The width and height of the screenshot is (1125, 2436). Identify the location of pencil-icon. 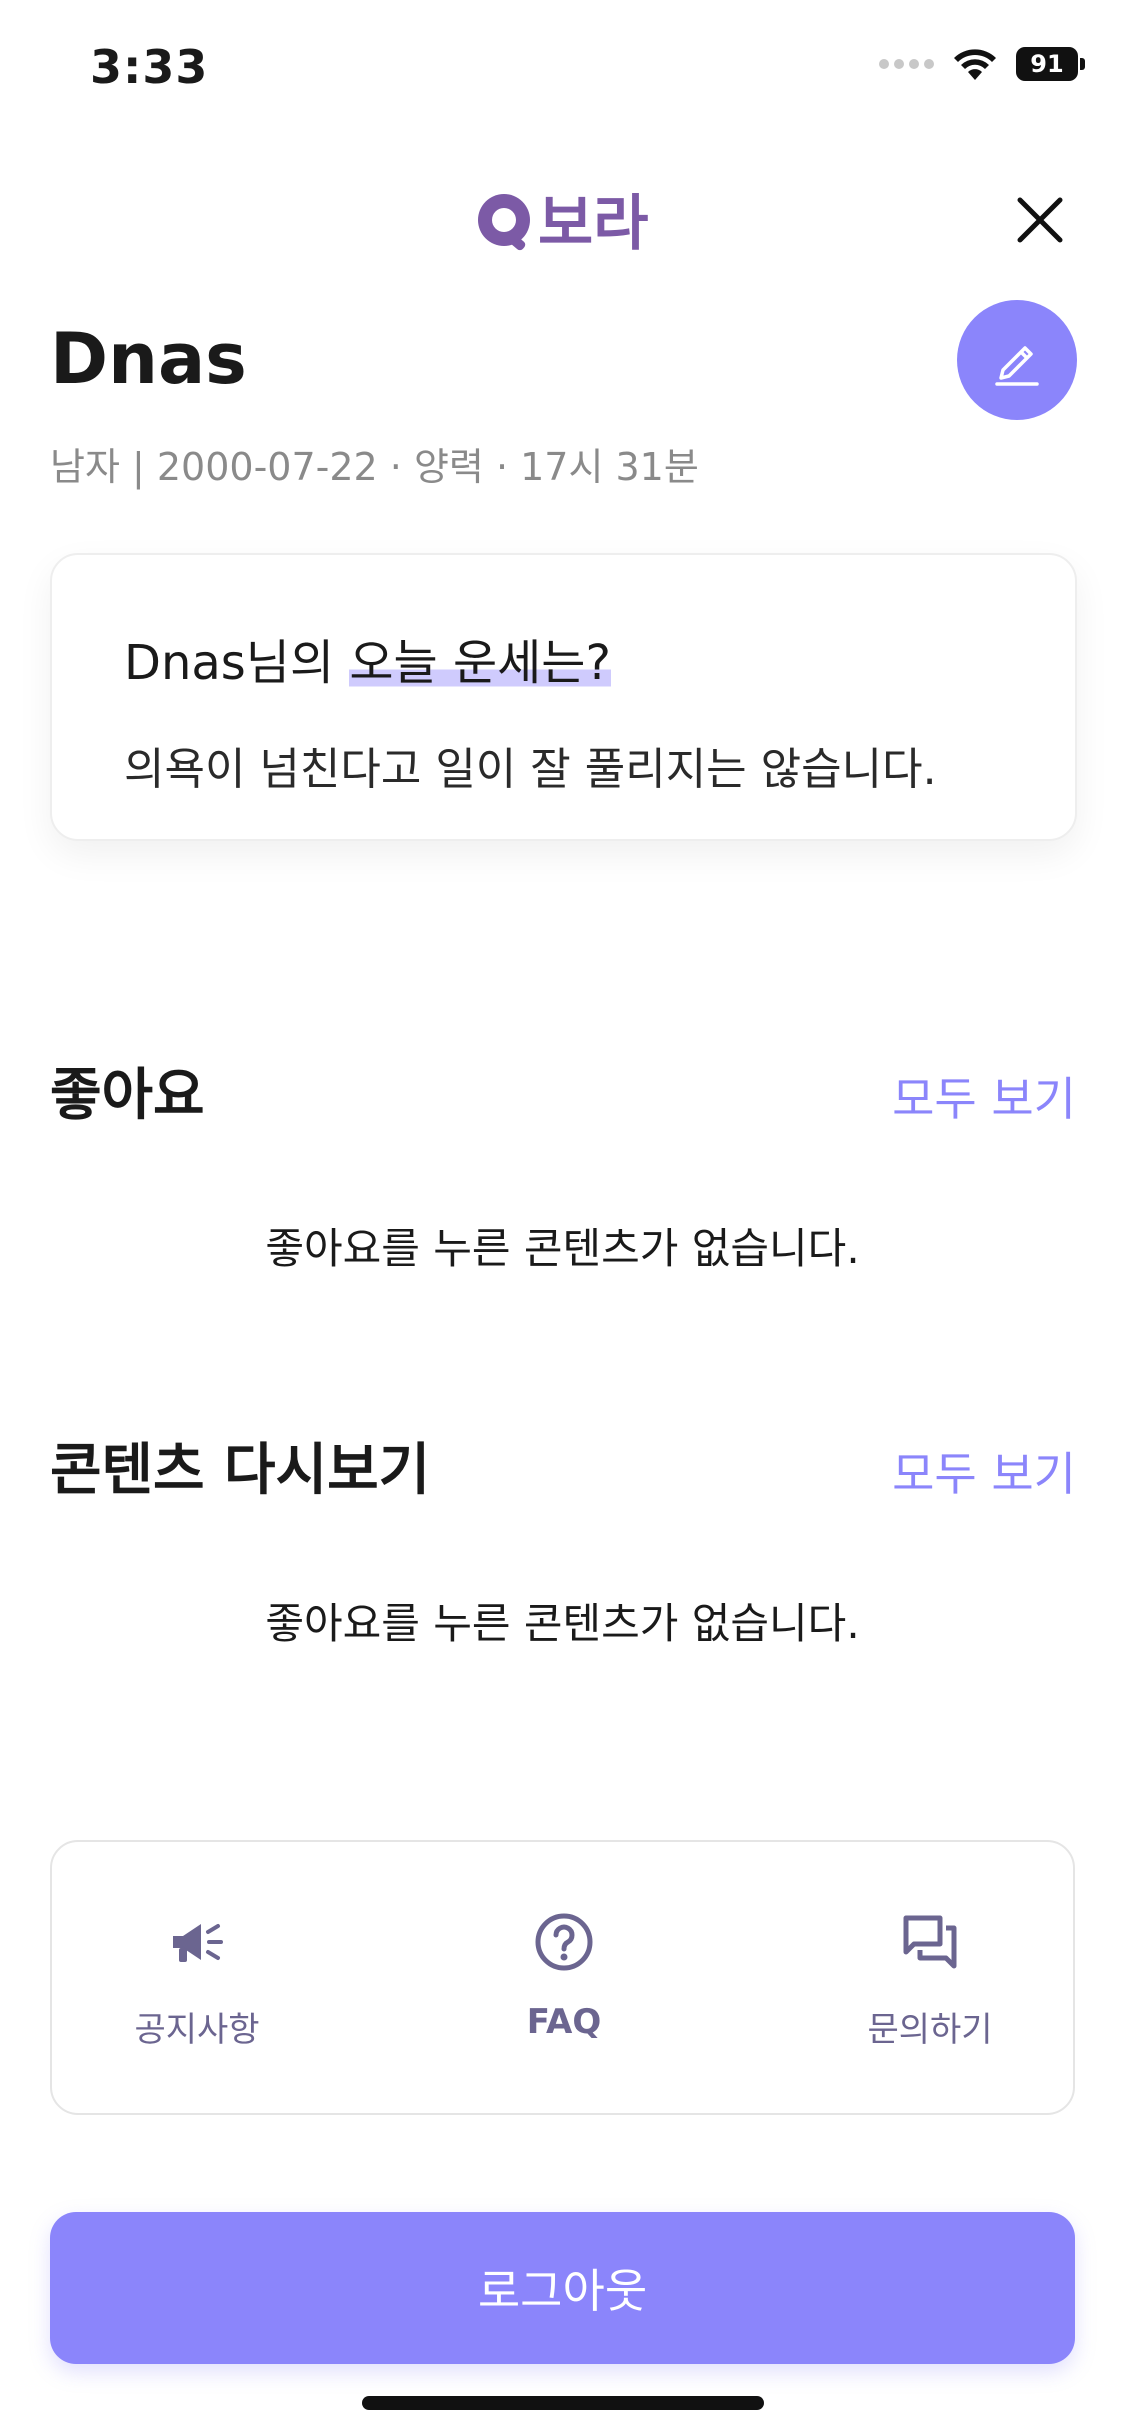
(1017, 366).